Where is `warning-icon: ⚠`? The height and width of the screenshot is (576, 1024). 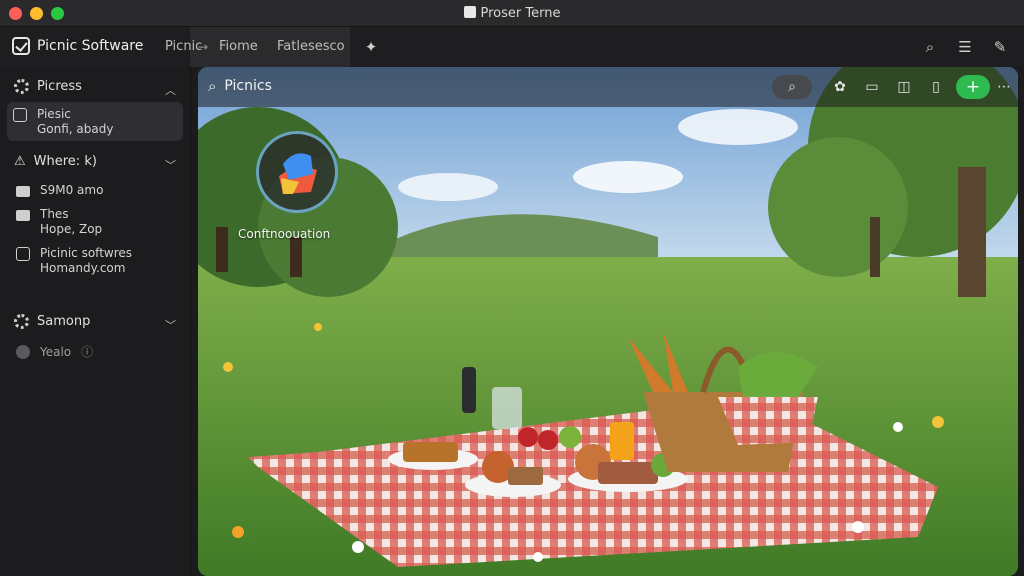
warning-icon: ⚠ is located at coordinates (20, 161).